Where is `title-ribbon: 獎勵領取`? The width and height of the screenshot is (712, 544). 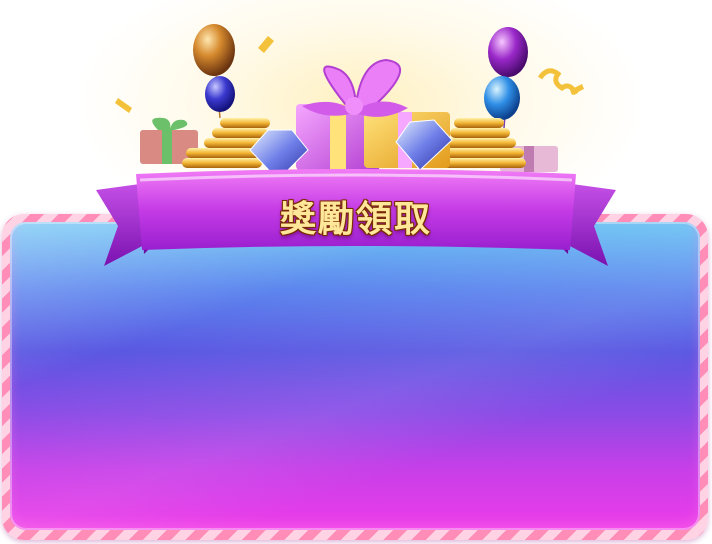 title-ribbon: 獎勵領取 is located at coordinates (356, 220).